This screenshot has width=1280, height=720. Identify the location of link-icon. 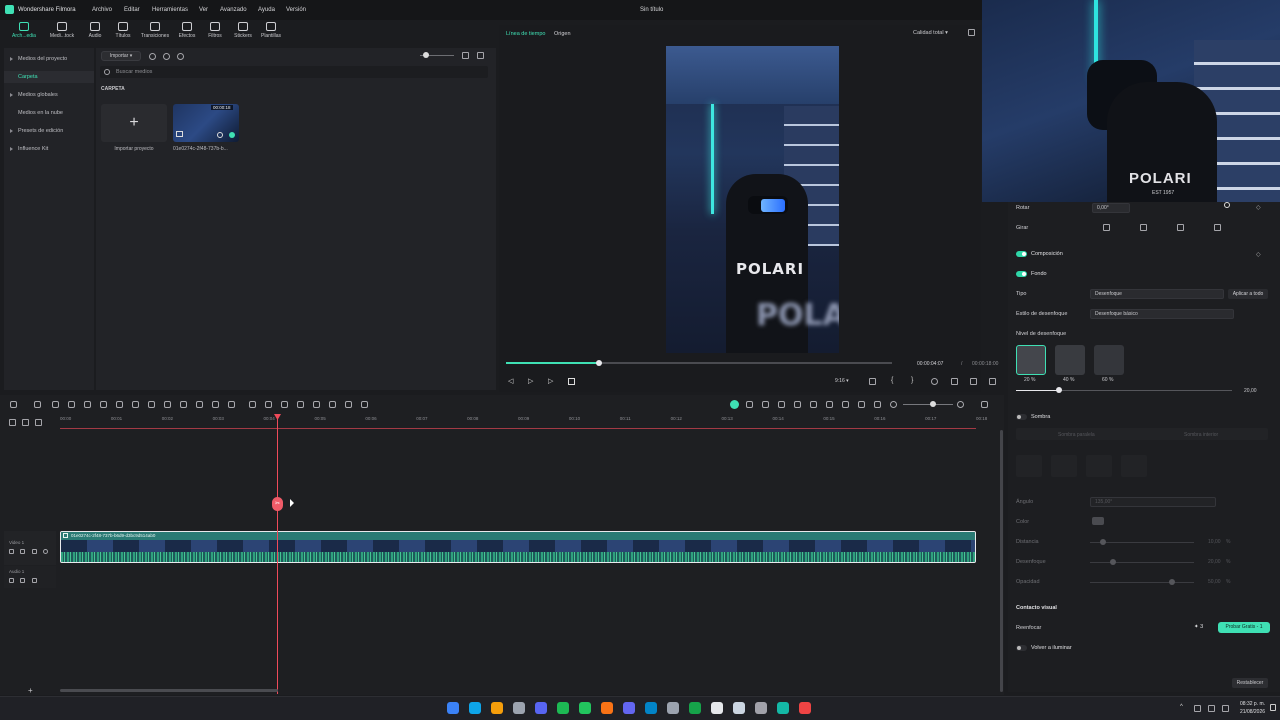
(25, 422).